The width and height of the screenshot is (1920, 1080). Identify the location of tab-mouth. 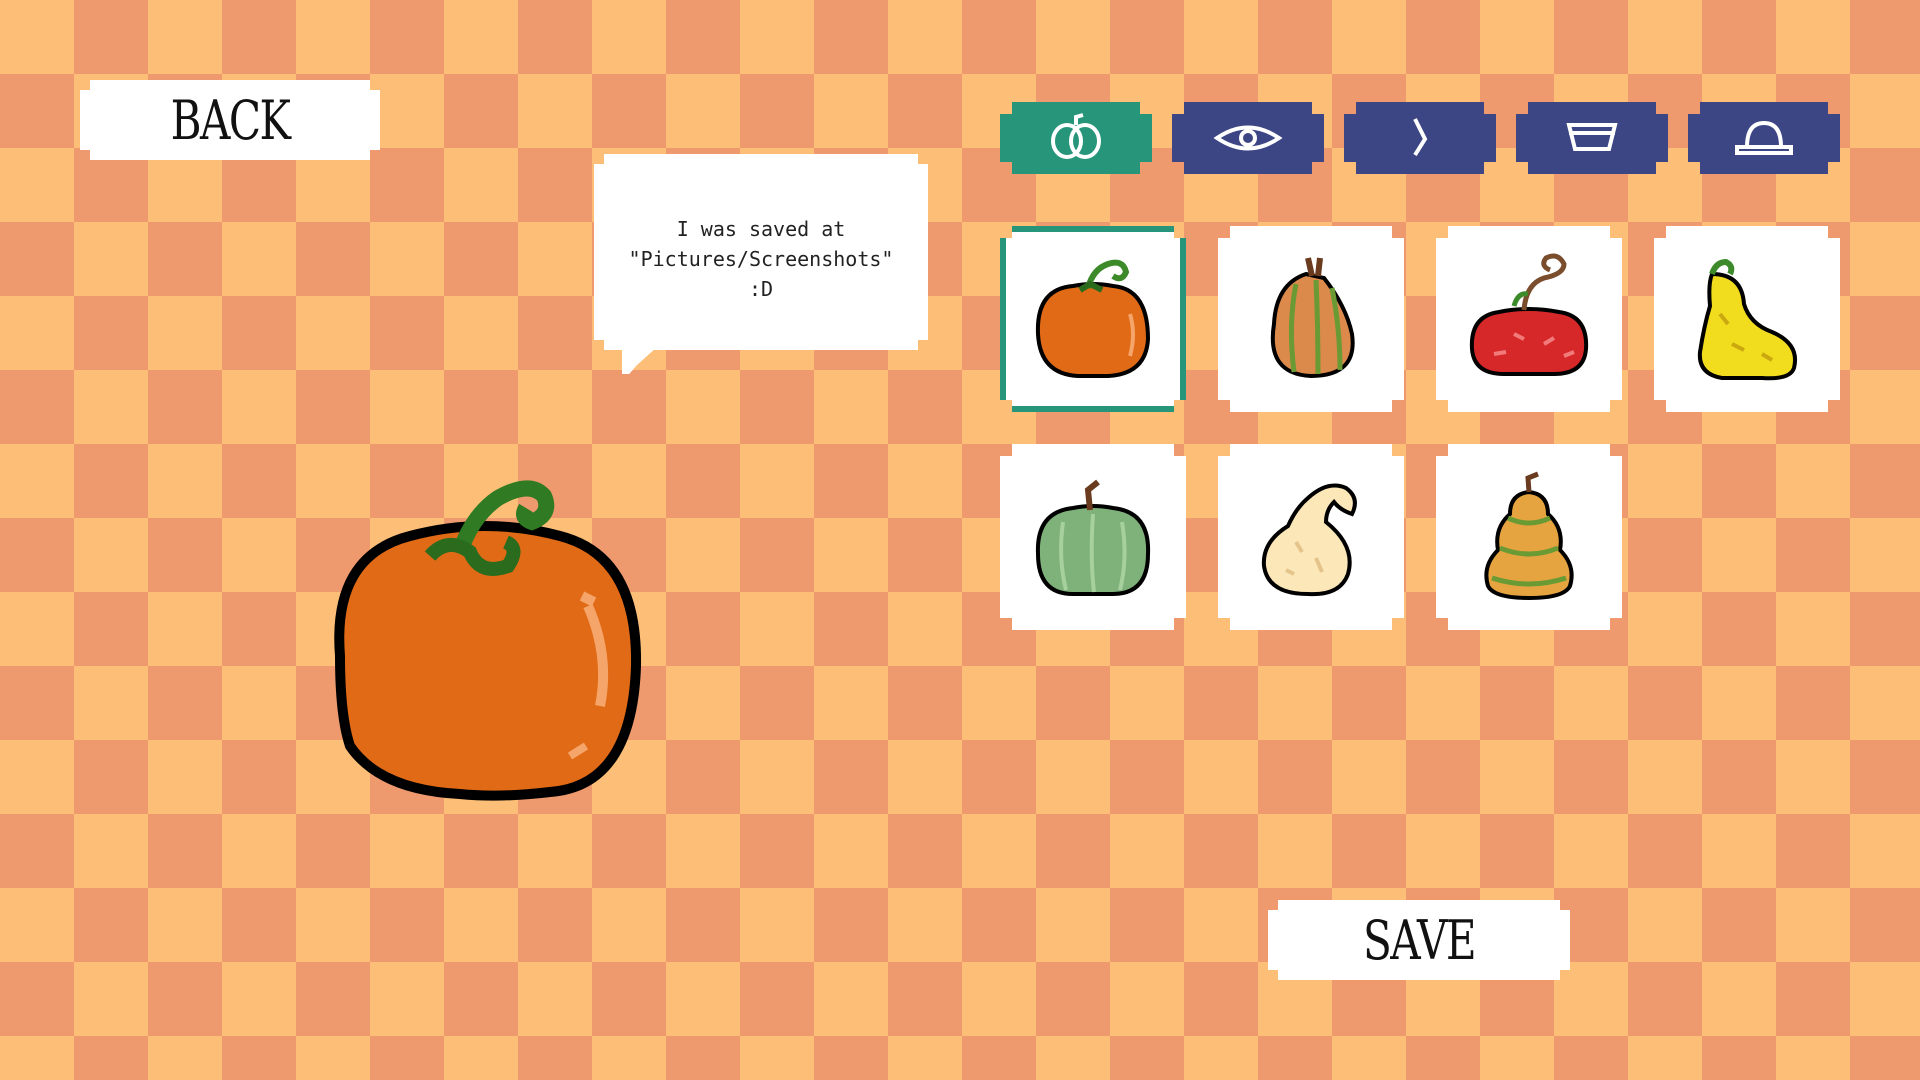
(1592, 138).